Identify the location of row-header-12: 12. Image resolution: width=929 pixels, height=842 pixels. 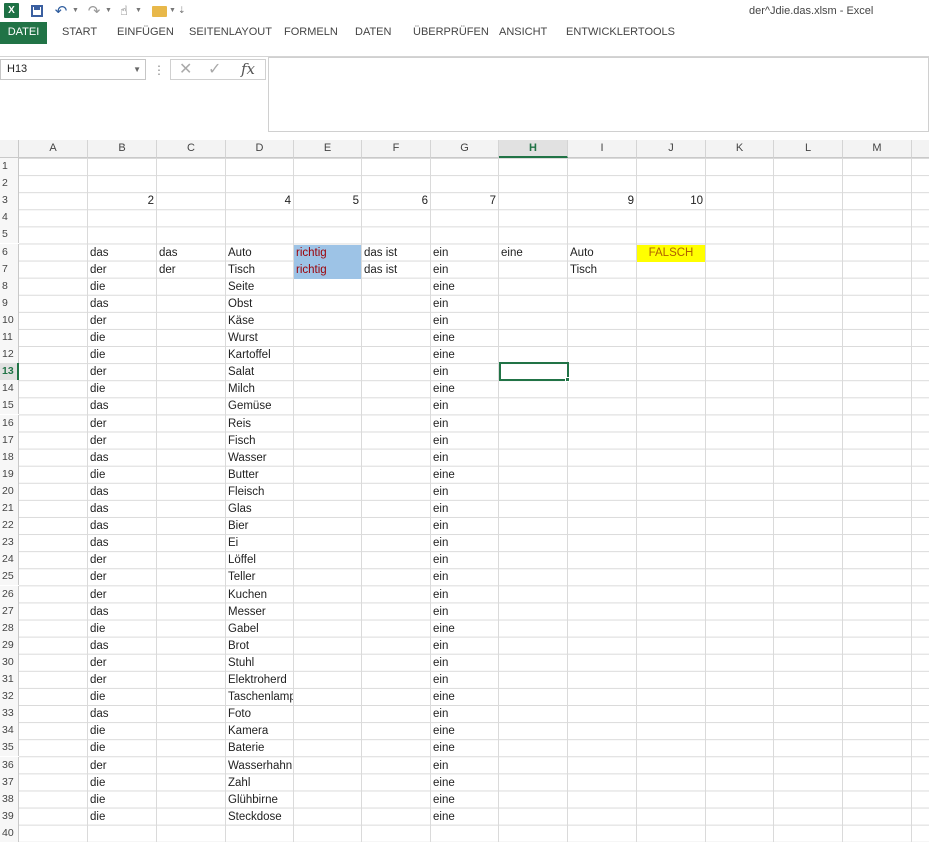
(9, 354).